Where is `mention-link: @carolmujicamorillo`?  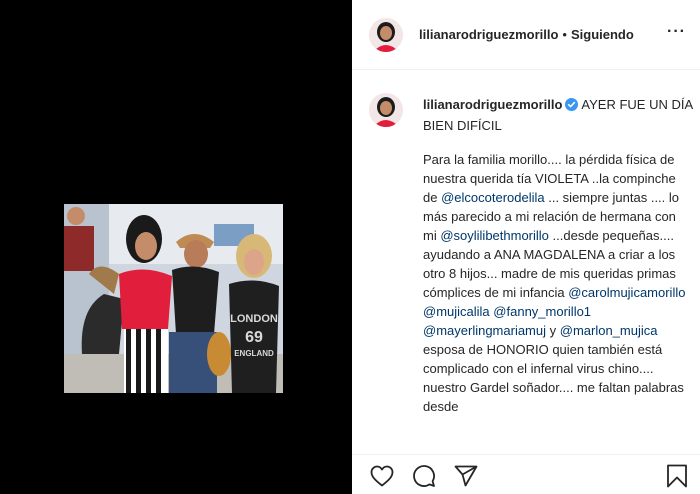 mention-link: @carolmujicamorillo is located at coordinates (626, 292).